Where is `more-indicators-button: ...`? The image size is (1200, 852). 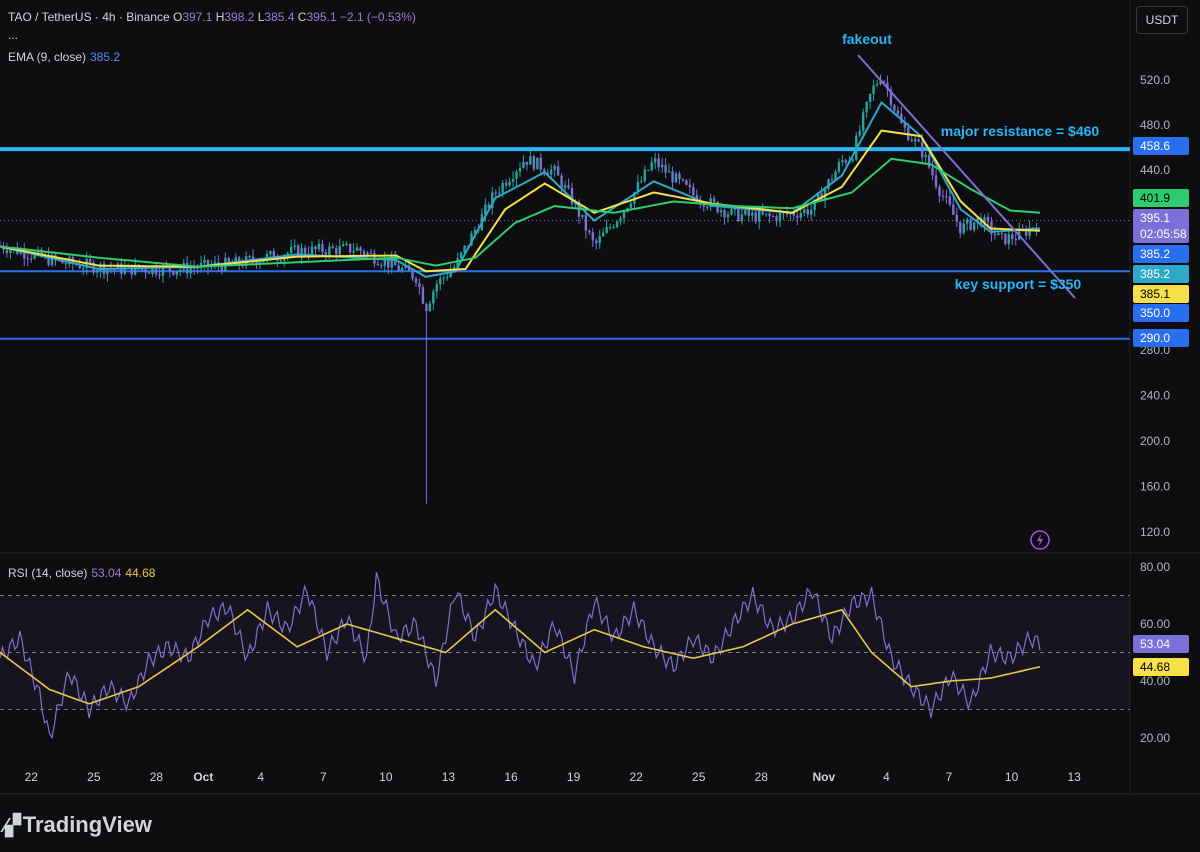 more-indicators-button: ... is located at coordinates (13, 35).